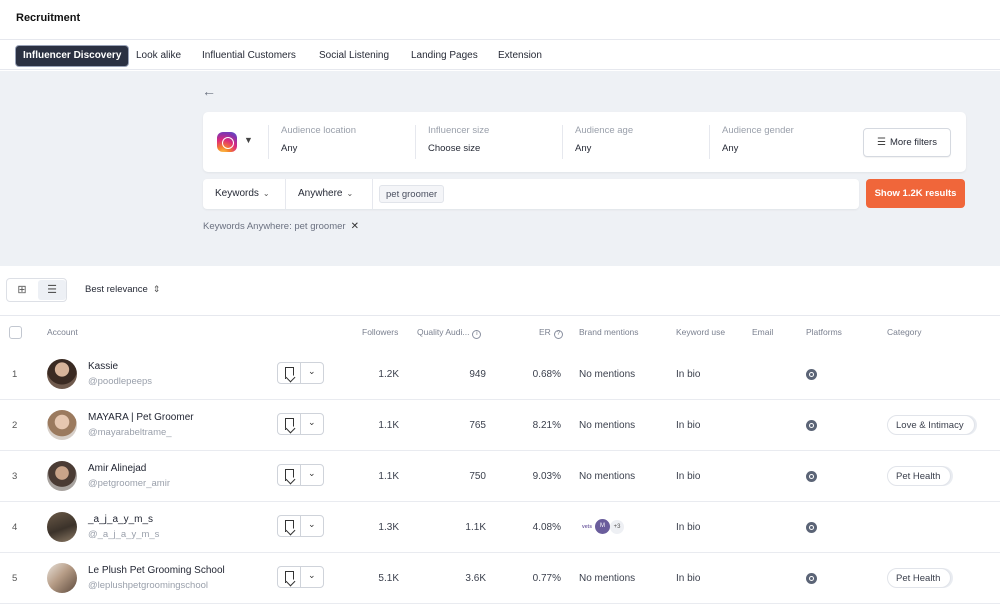 This screenshot has height=614, width=1000. I want to click on show-results-button: Show 1.2K results, so click(915, 193).